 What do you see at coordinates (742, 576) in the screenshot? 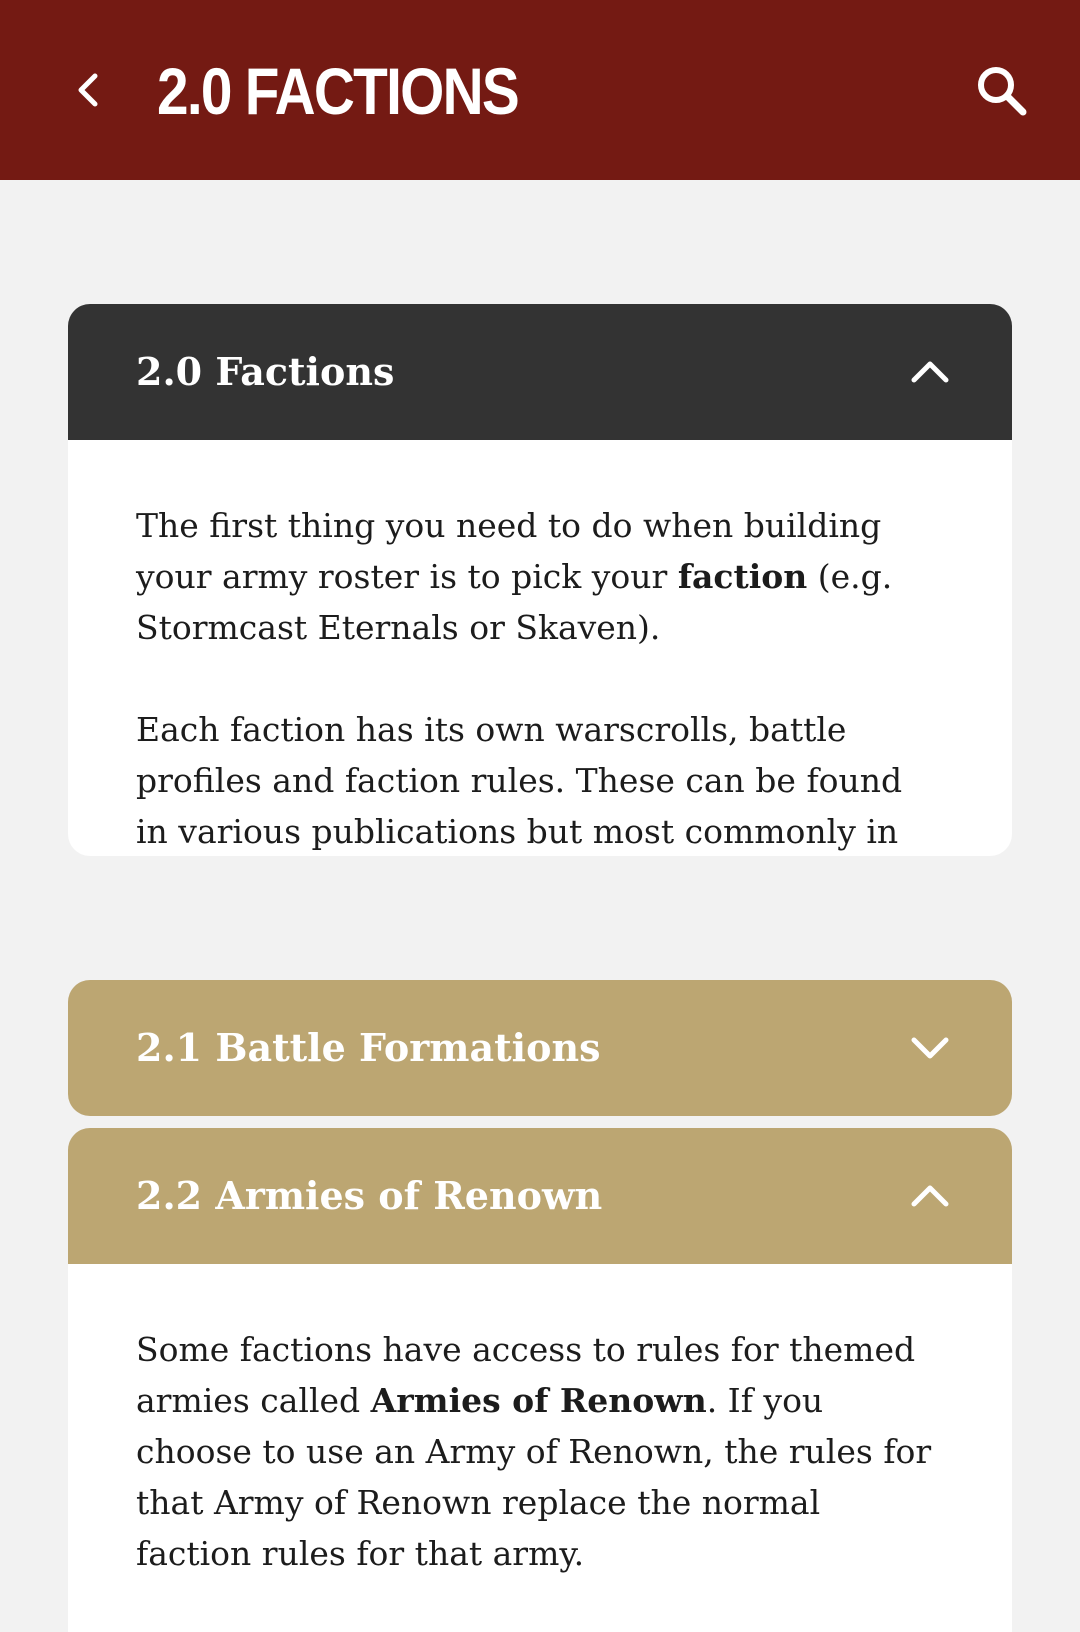
I see `bold-term-faction: faction` at bounding box center [742, 576].